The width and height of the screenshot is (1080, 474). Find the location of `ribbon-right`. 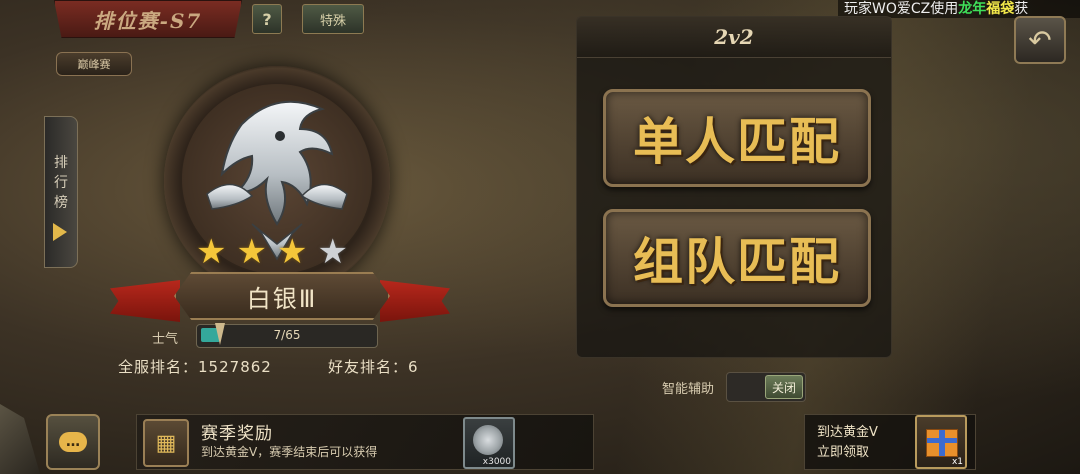

ribbon-right is located at coordinates (415, 301).